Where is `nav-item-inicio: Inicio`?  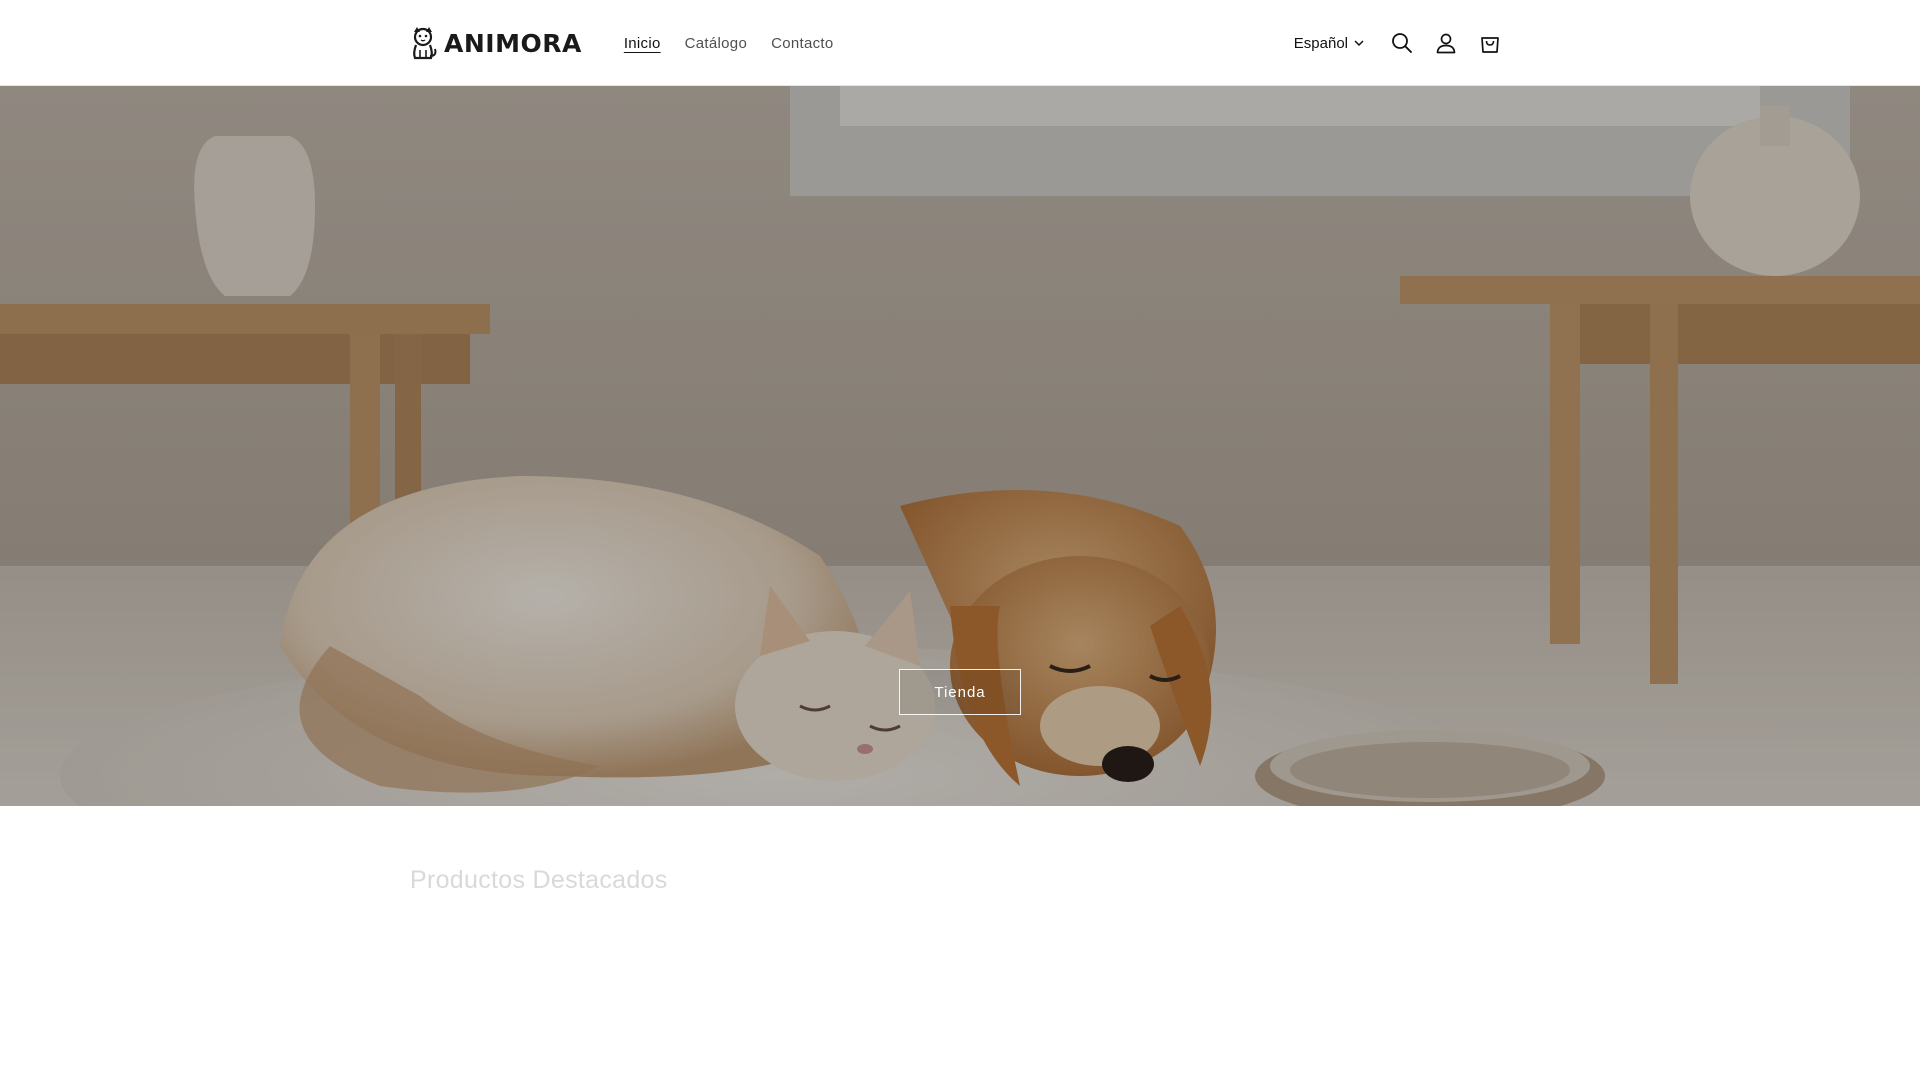 nav-item-inicio: Inicio is located at coordinates (642, 43).